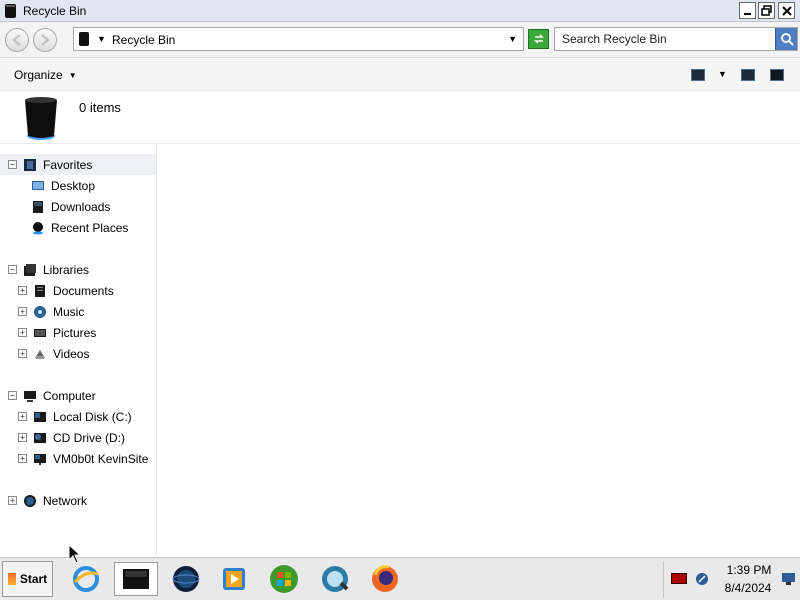 This screenshot has width=800, height=600. Describe the element at coordinates (38, 206) in the screenshot. I see `downloads-icon` at that location.